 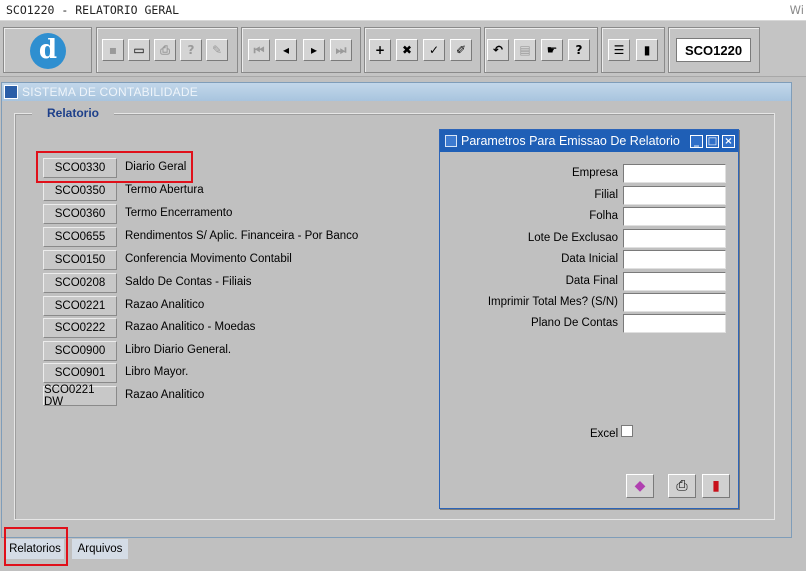 I want to click on report-button-sco0655: SCO0655, so click(x=80, y=237).